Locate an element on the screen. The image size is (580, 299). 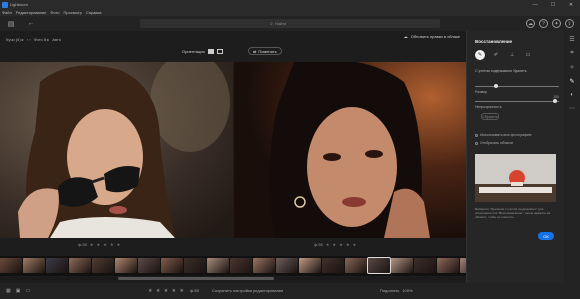
size-slider-track is located at coordinates (517, 86).